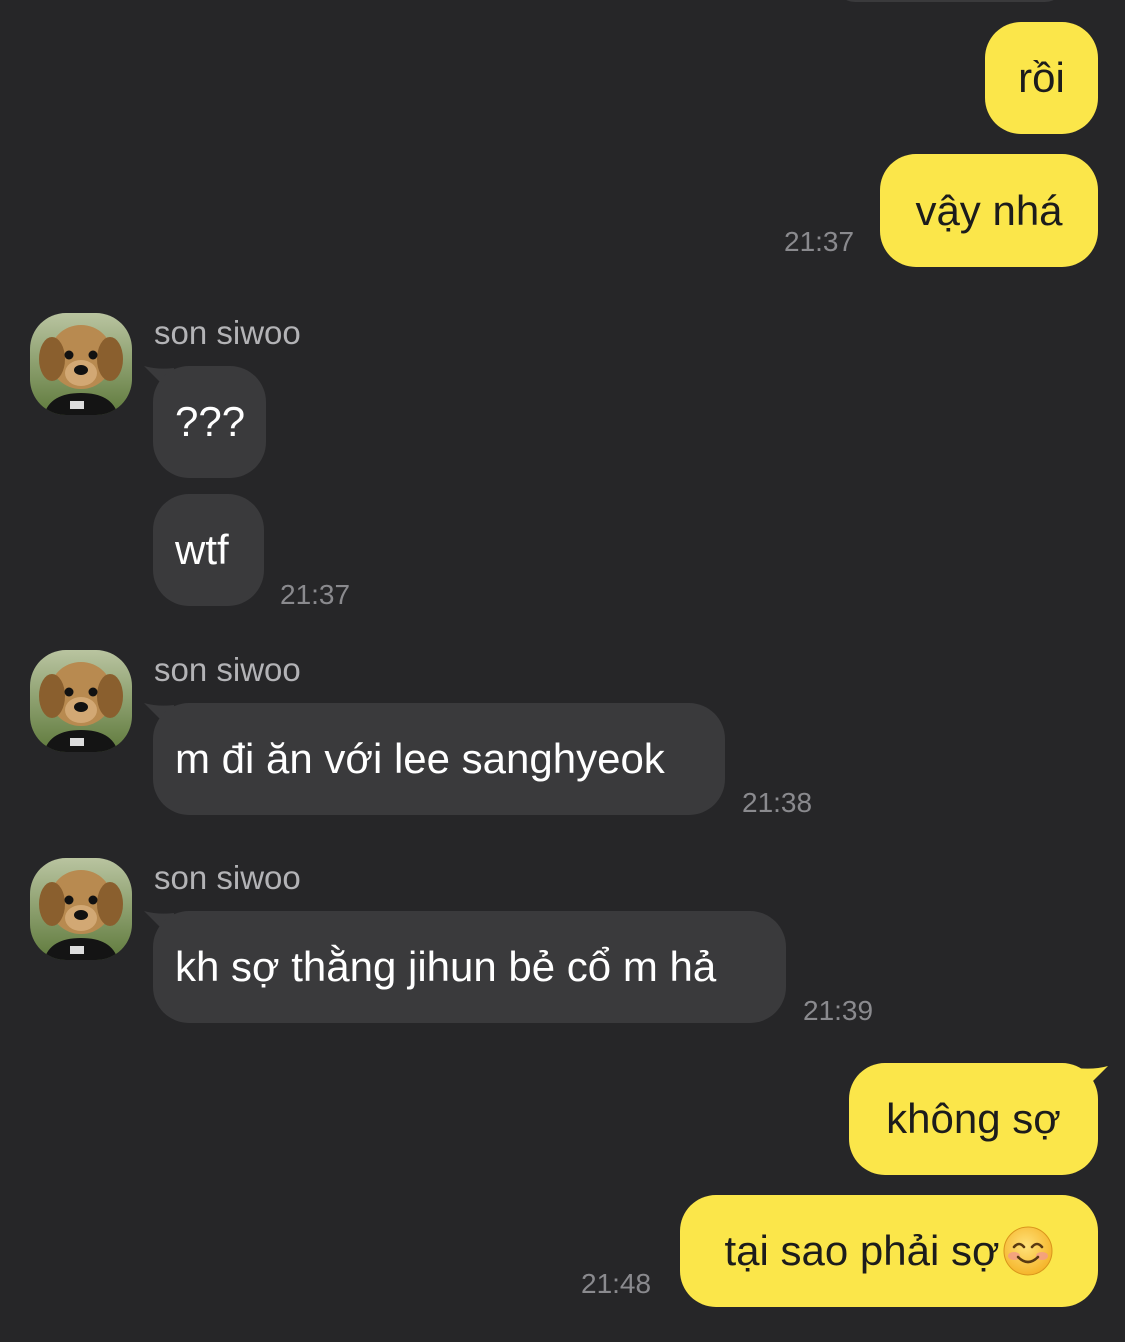 This screenshot has width=1125, height=1342. What do you see at coordinates (862, 1250) in the screenshot?
I see `message-text: tại sao phải sợ` at bounding box center [862, 1250].